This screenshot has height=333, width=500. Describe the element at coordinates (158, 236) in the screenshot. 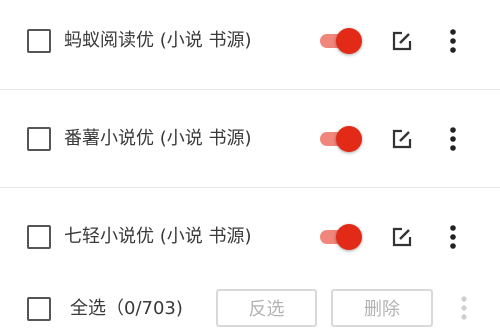

I see `source-name: 七轻小说优 (小说 书源)` at that location.